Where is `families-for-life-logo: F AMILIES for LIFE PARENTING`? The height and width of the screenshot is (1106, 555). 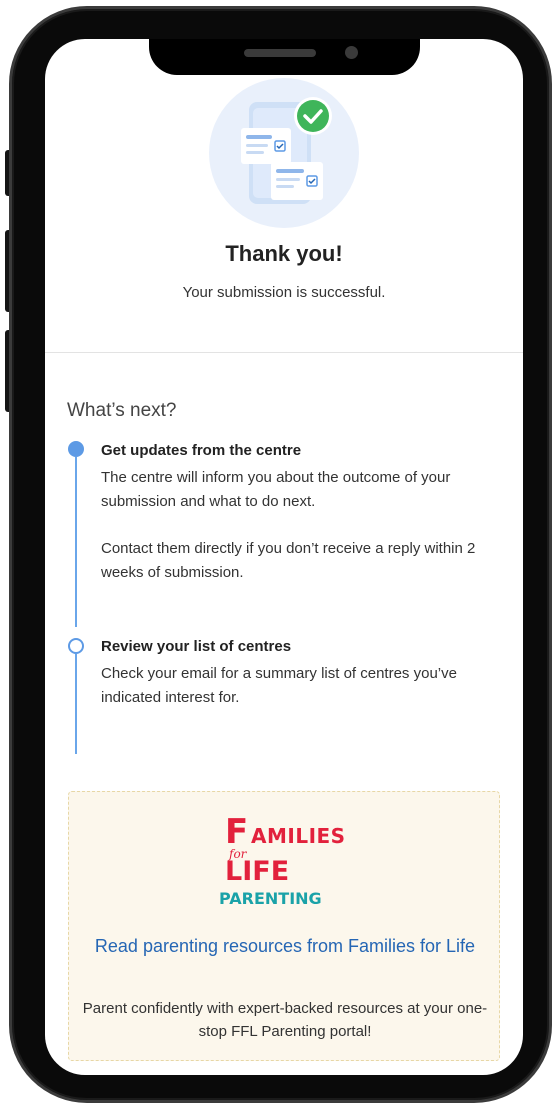
families-for-life-logo: F AMILIES for LIFE PARENTING is located at coordinates (282, 860).